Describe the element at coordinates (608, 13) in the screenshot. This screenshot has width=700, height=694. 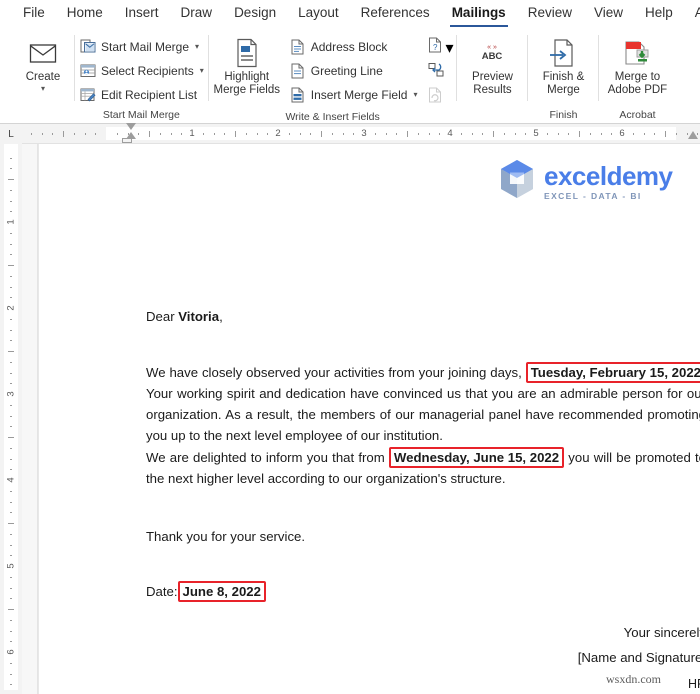
I see `tab-view: View` at that location.